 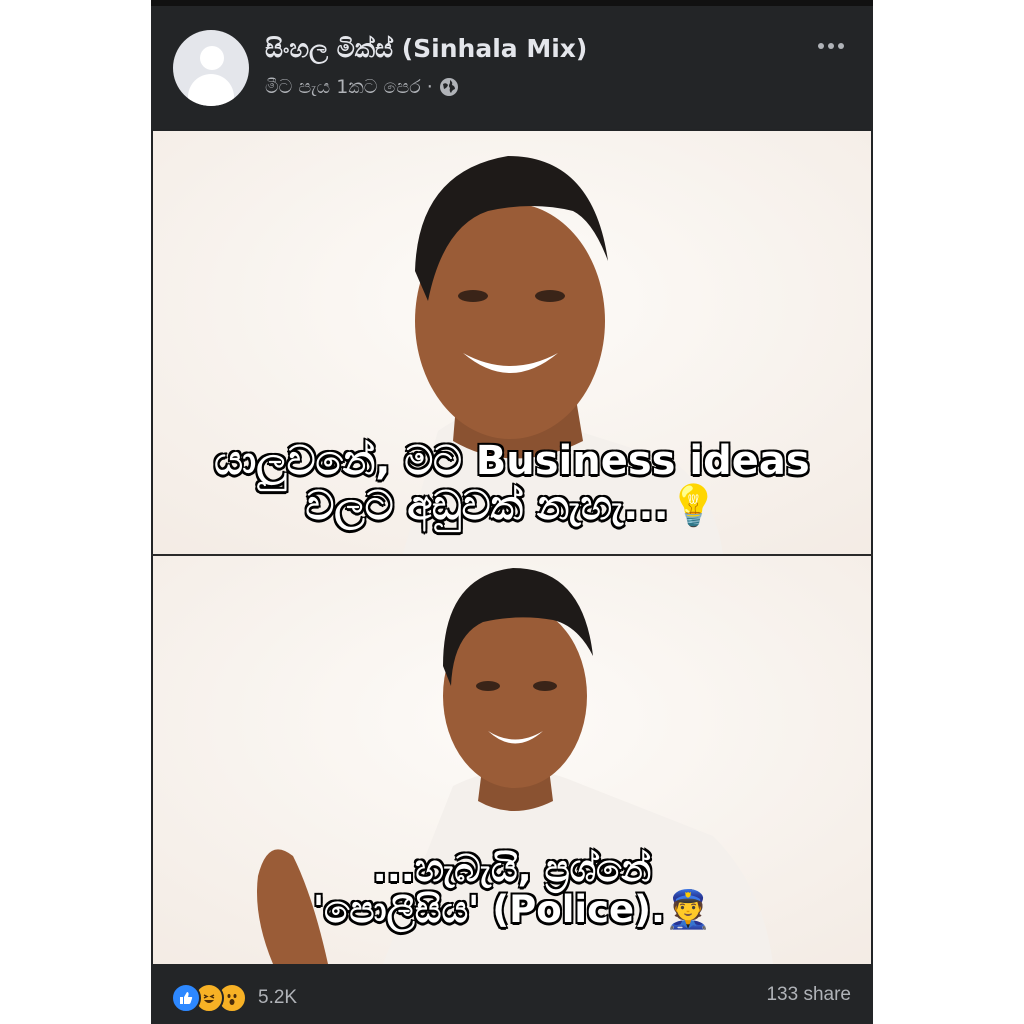 What do you see at coordinates (693, 505) in the screenshot?
I see `light-bulb-icon: 💡` at bounding box center [693, 505].